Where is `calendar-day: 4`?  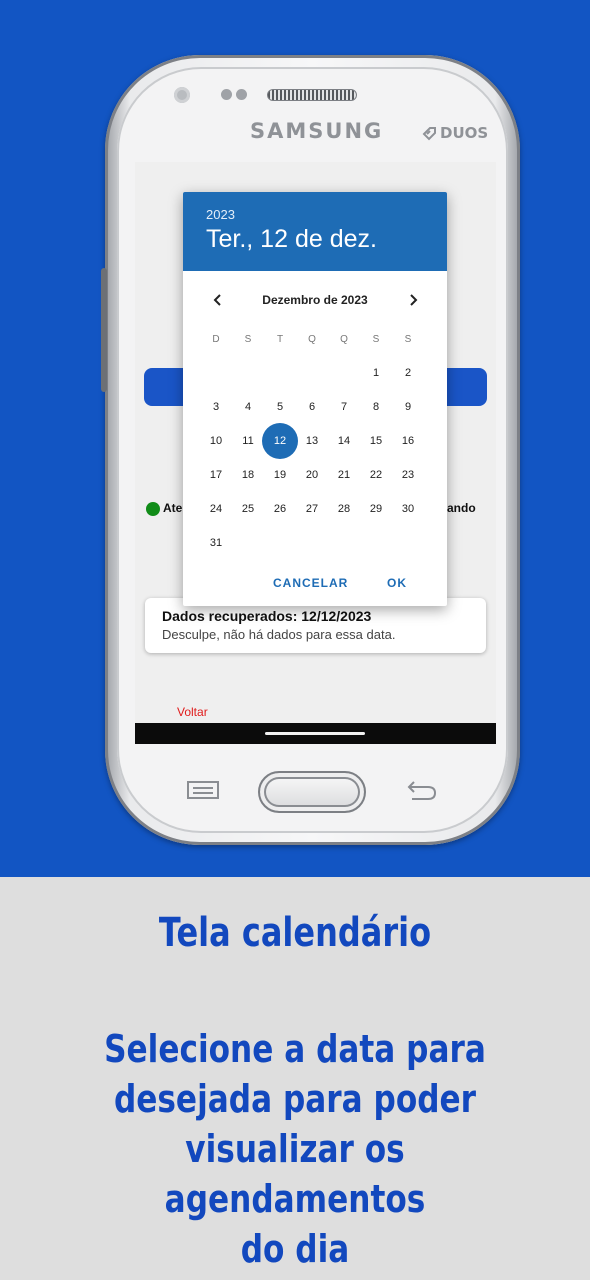
calendar-day: 4 is located at coordinates (248, 407).